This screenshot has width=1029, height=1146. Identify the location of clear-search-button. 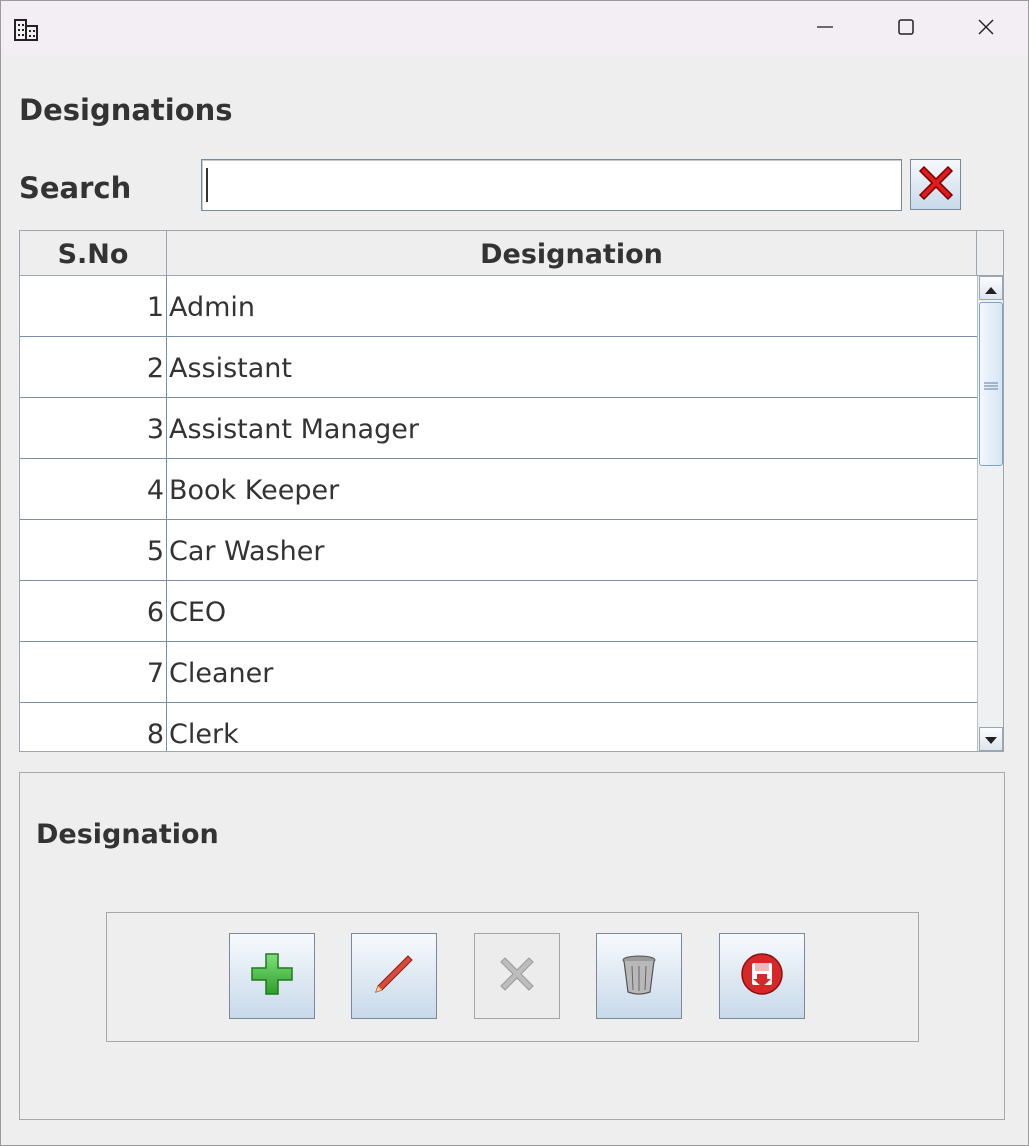
(935, 184).